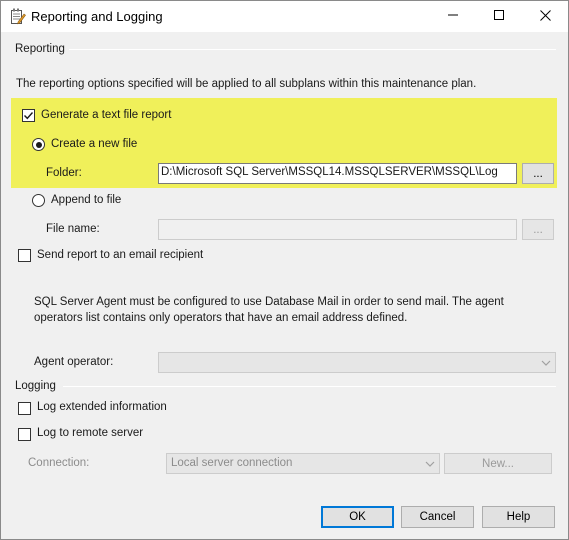 This screenshot has height=540, width=569. What do you see at coordinates (74, 362) in the screenshot?
I see `agent-operator-label: Agent operator:` at bounding box center [74, 362].